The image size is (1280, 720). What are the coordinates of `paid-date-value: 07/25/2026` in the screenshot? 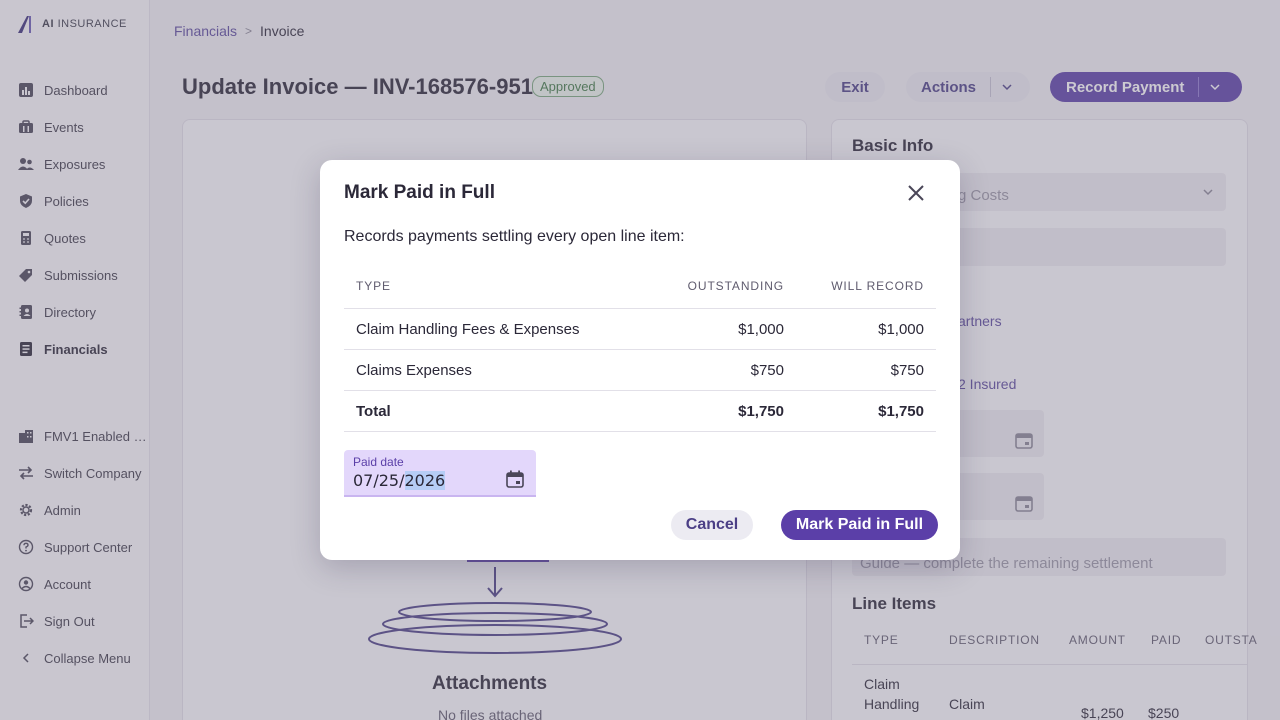 It's located at (399, 480).